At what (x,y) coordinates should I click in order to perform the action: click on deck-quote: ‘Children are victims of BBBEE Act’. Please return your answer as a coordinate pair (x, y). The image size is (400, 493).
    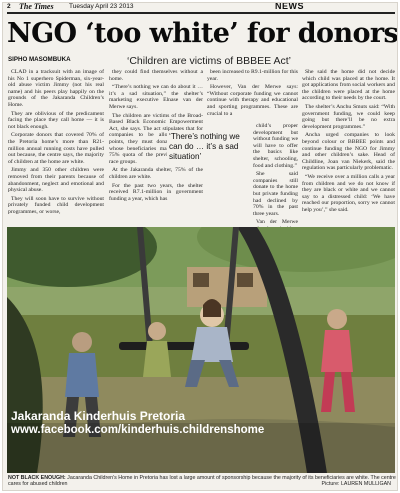
    Looking at the image, I should click on (209, 61).